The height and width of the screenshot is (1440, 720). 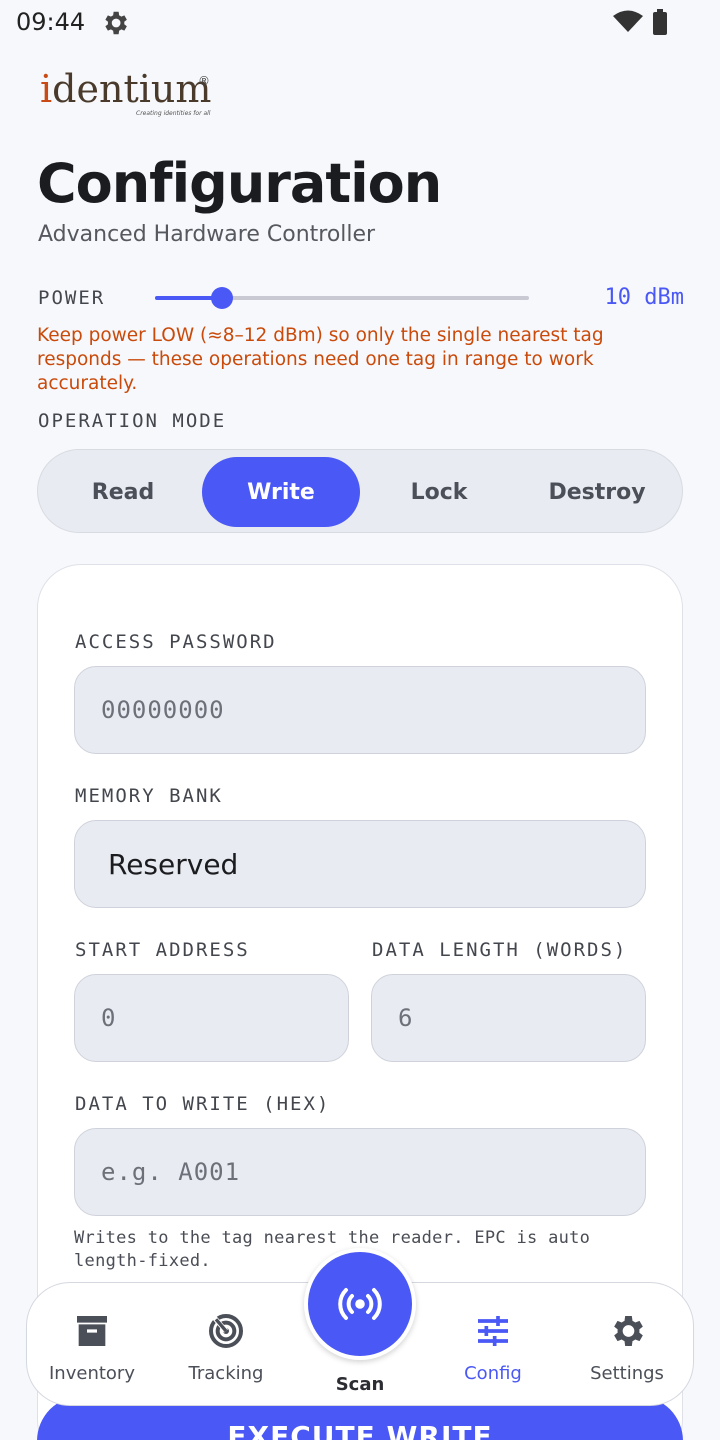 What do you see at coordinates (162, 950) in the screenshot?
I see `start-address-label: START ADDRESS` at bounding box center [162, 950].